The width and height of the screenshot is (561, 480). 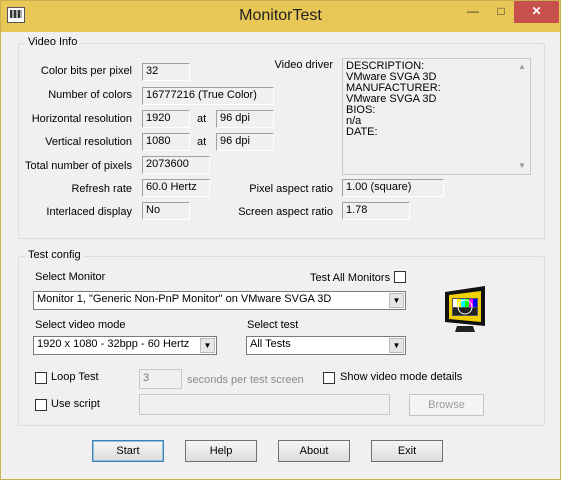 I want to click on use-script-label: Use script, so click(x=75, y=404).